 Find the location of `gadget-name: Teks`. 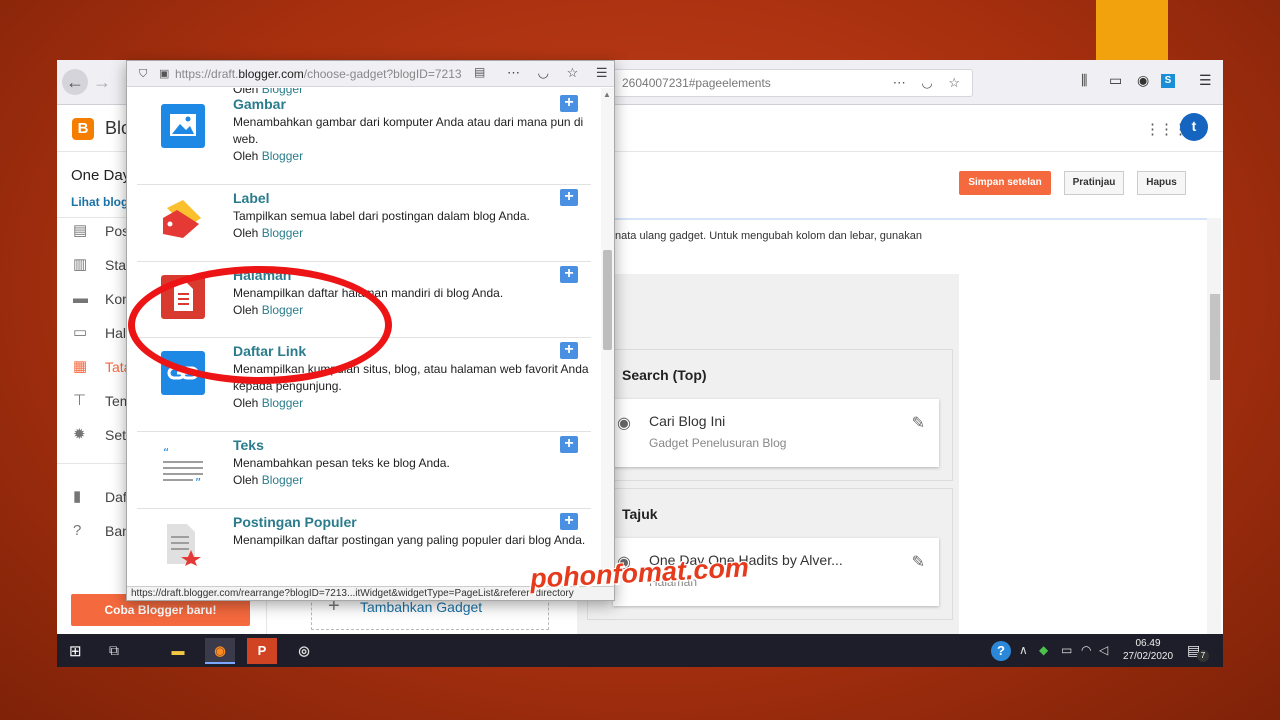

gadget-name: Teks is located at coordinates (248, 445).